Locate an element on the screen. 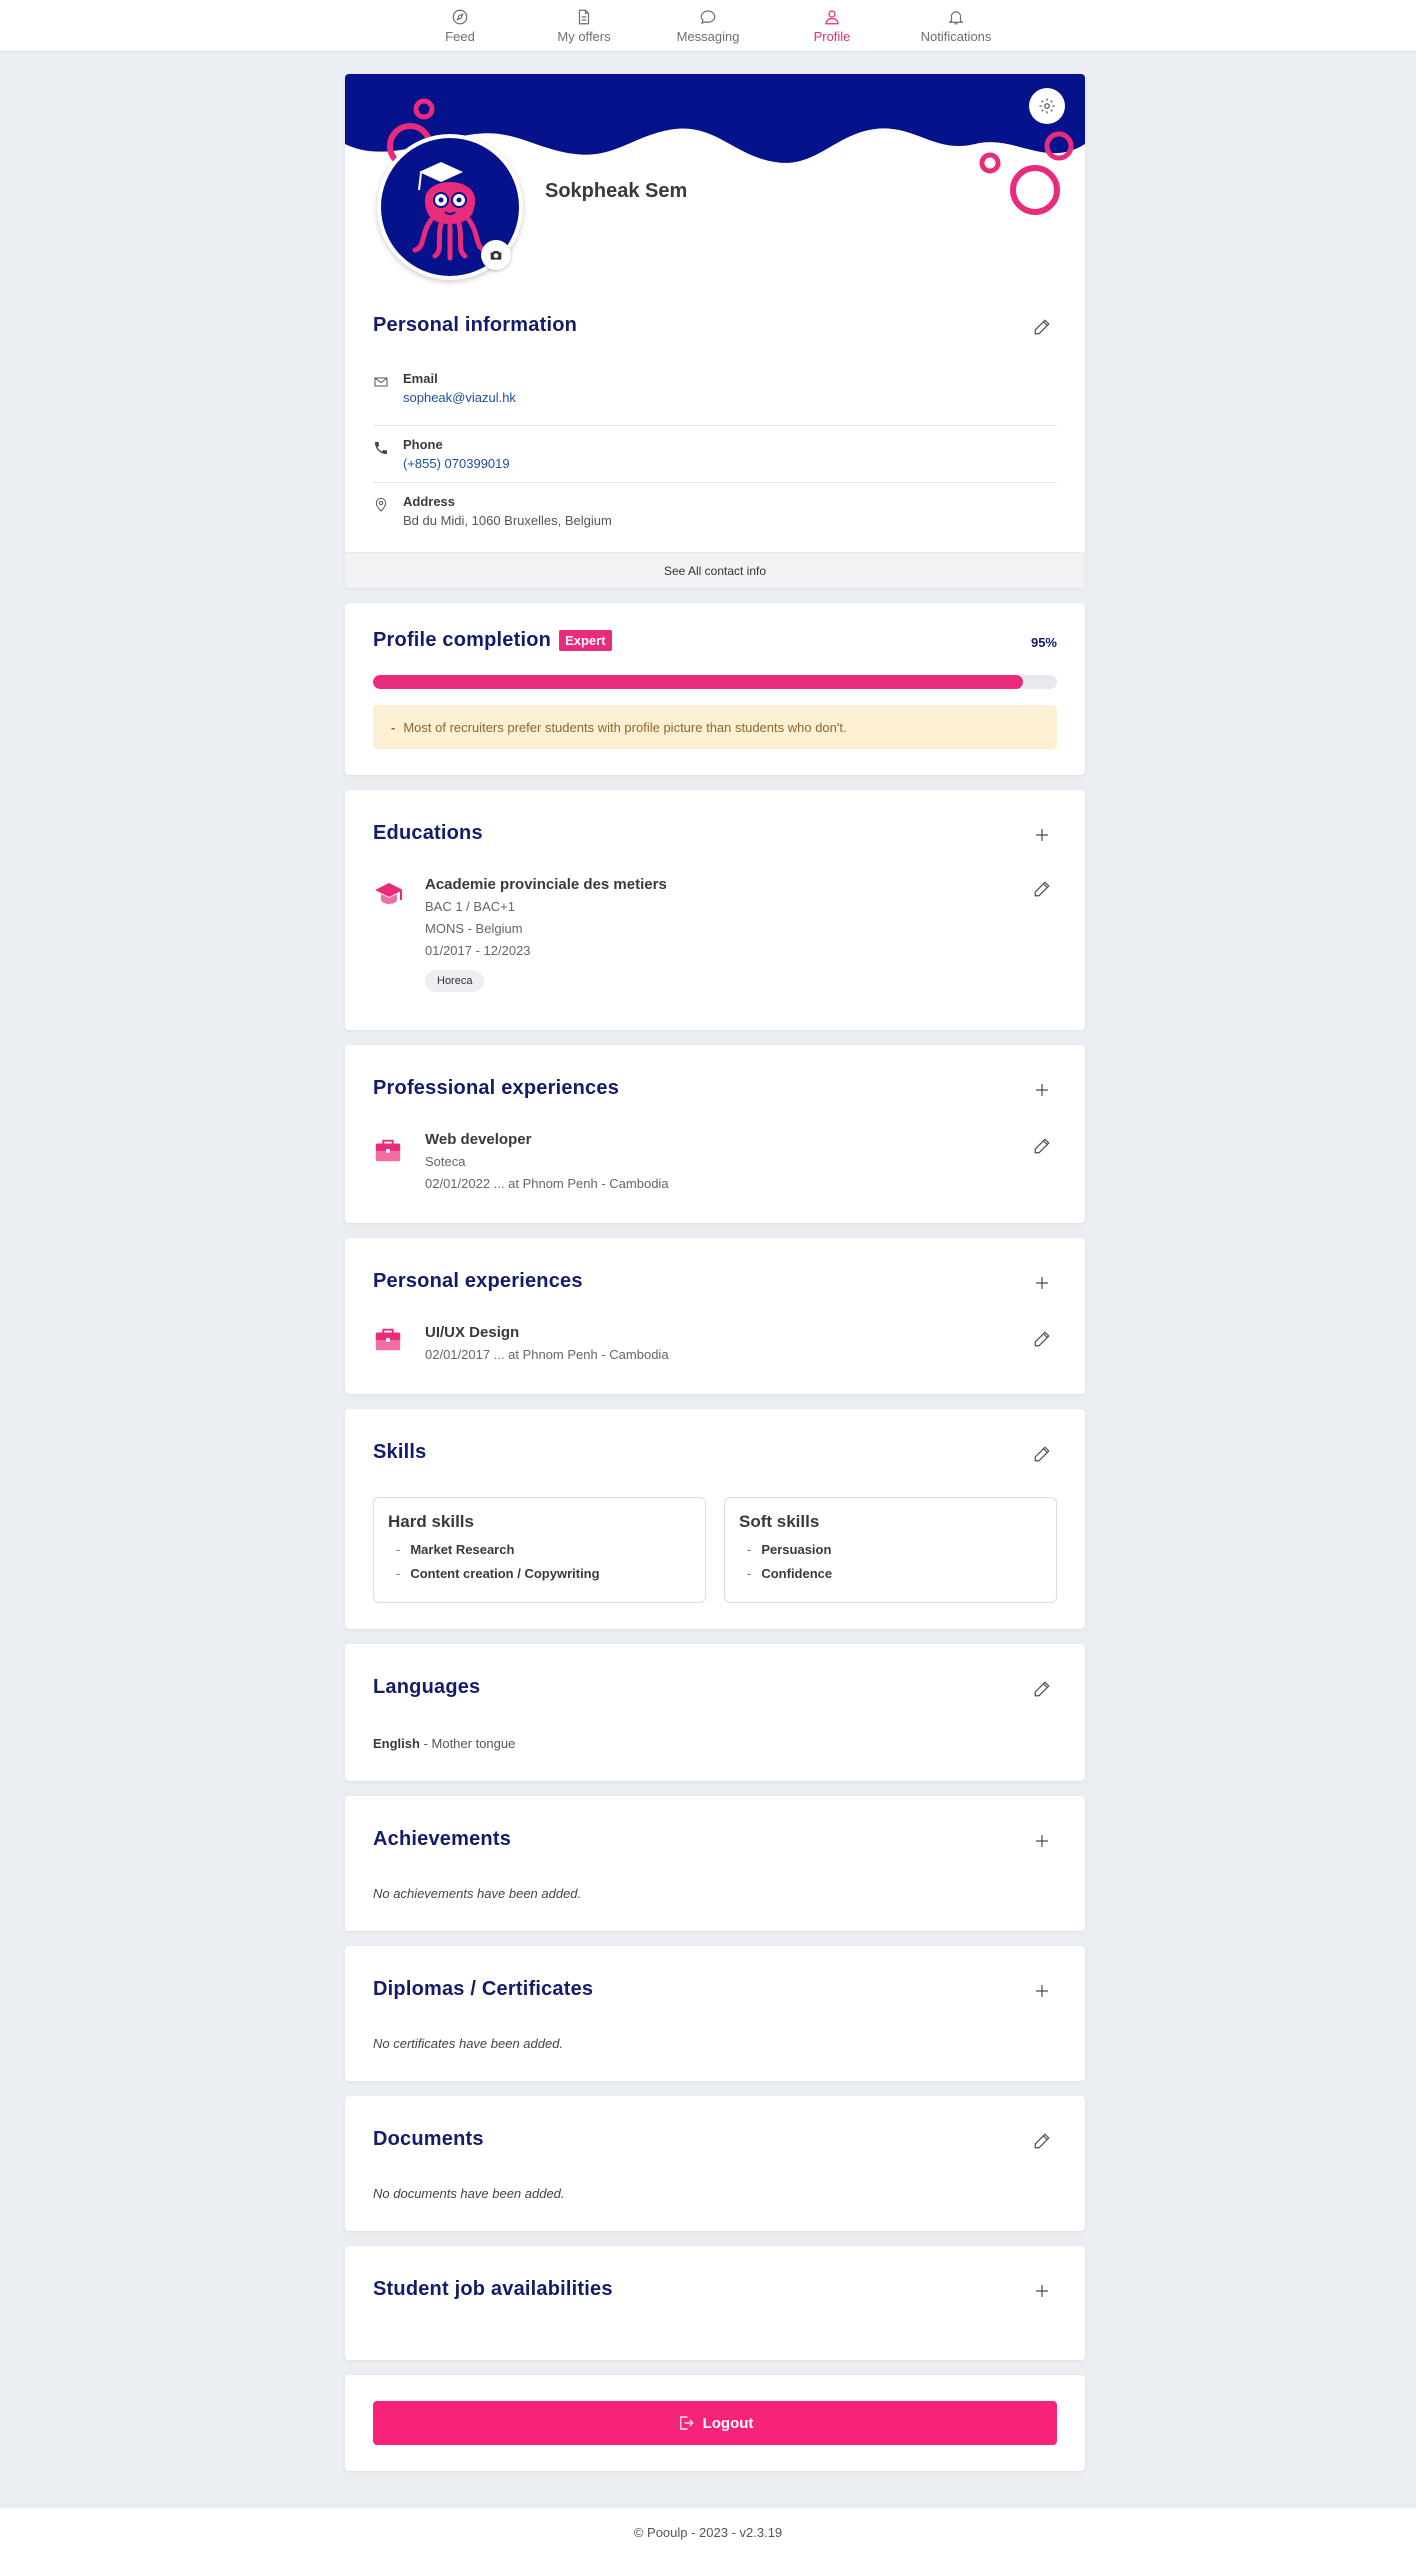 The image size is (1416, 2557). soft-skill-item: - Confidence is located at coordinates (790, 1573).